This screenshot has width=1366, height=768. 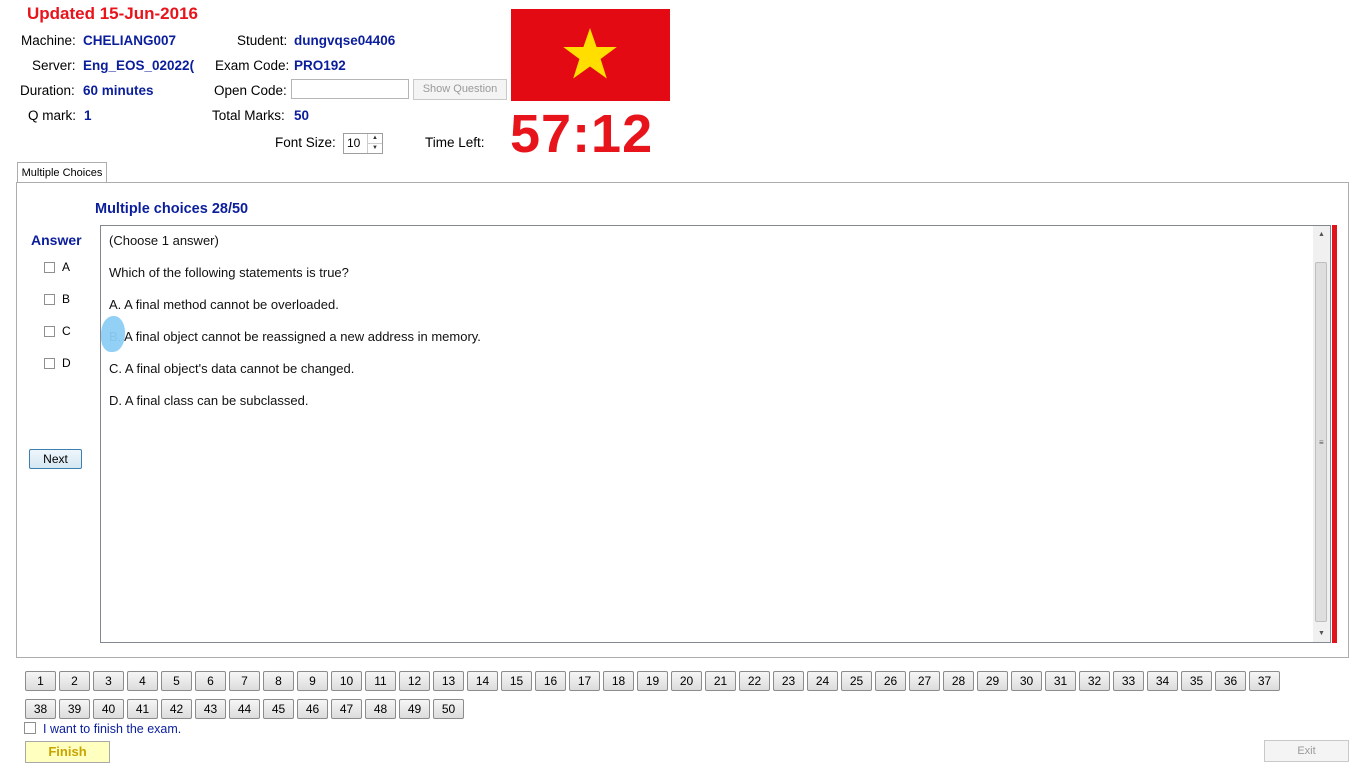 I want to click on answer-checkbox-c, so click(x=49, y=331).